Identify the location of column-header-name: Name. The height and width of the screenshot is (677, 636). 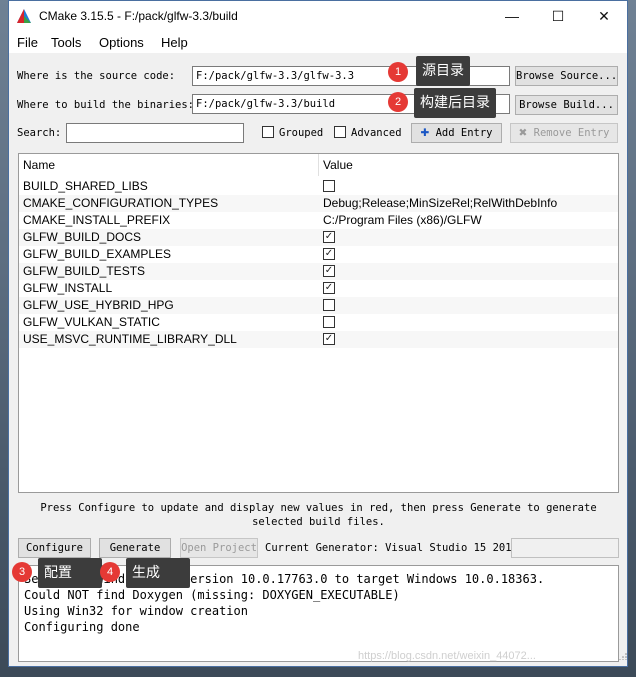
(169, 165).